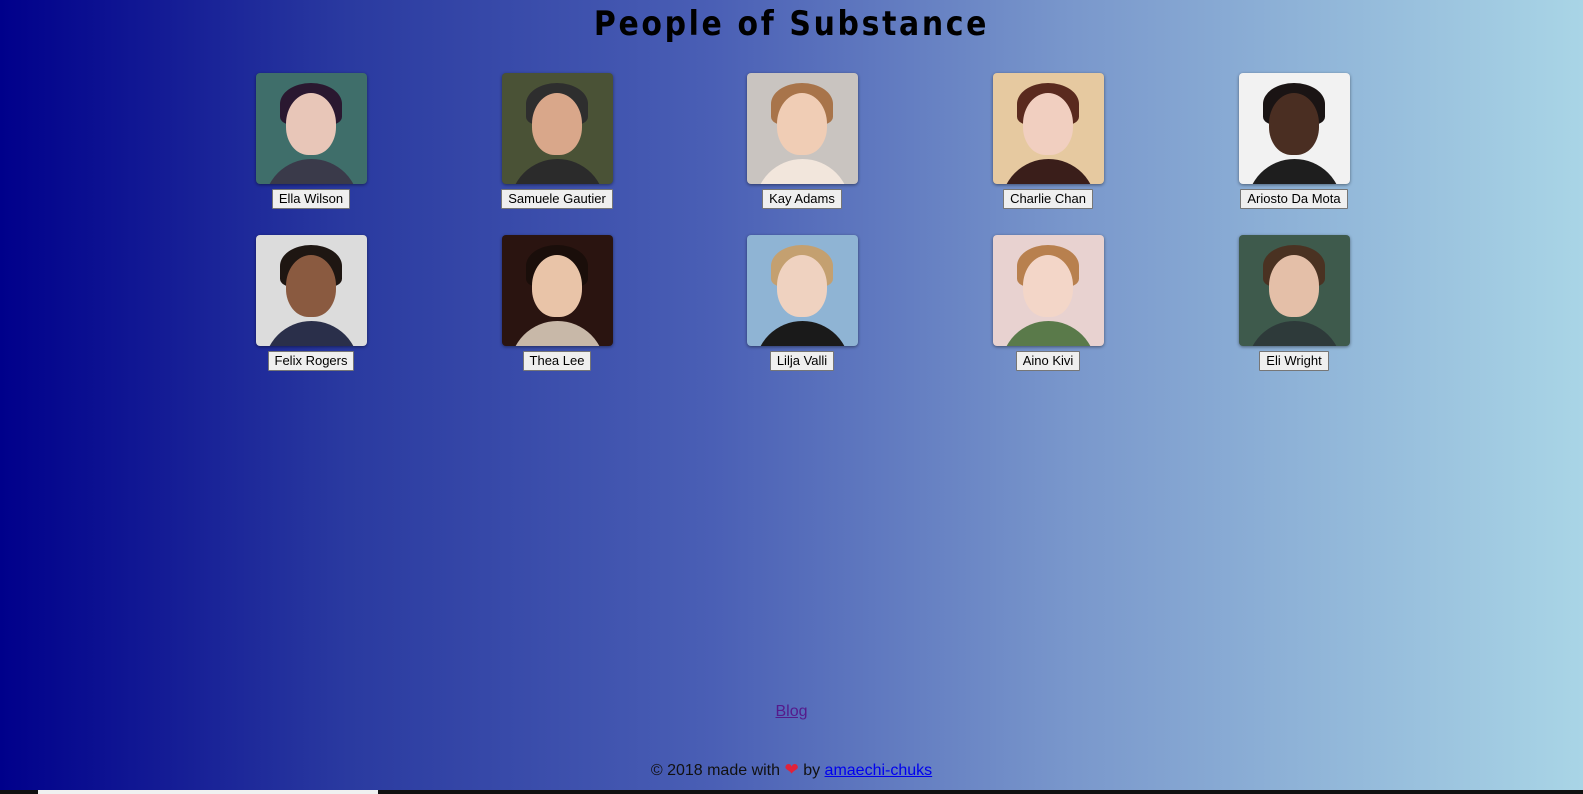 This screenshot has width=1583, height=794. I want to click on person-card: Aino Kivi, so click(1048, 303).